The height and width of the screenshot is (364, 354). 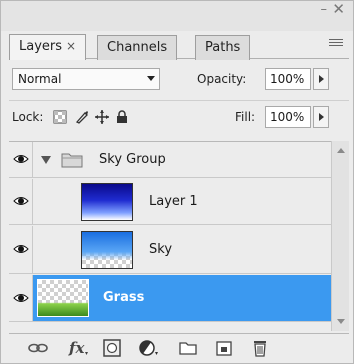 I want to click on layer-name: Grass, so click(x=124, y=297).